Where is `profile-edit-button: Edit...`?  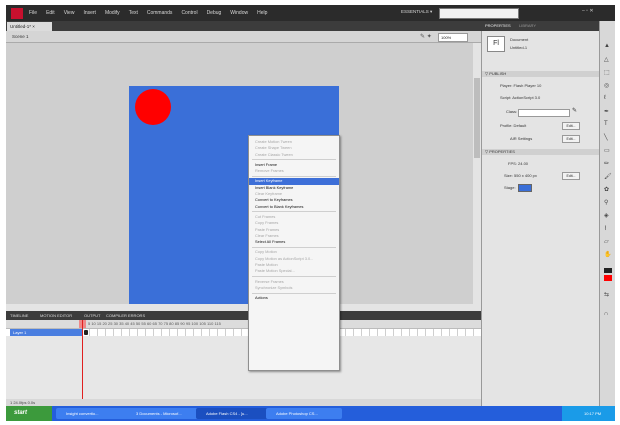 profile-edit-button: Edit... is located at coordinates (571, 126).